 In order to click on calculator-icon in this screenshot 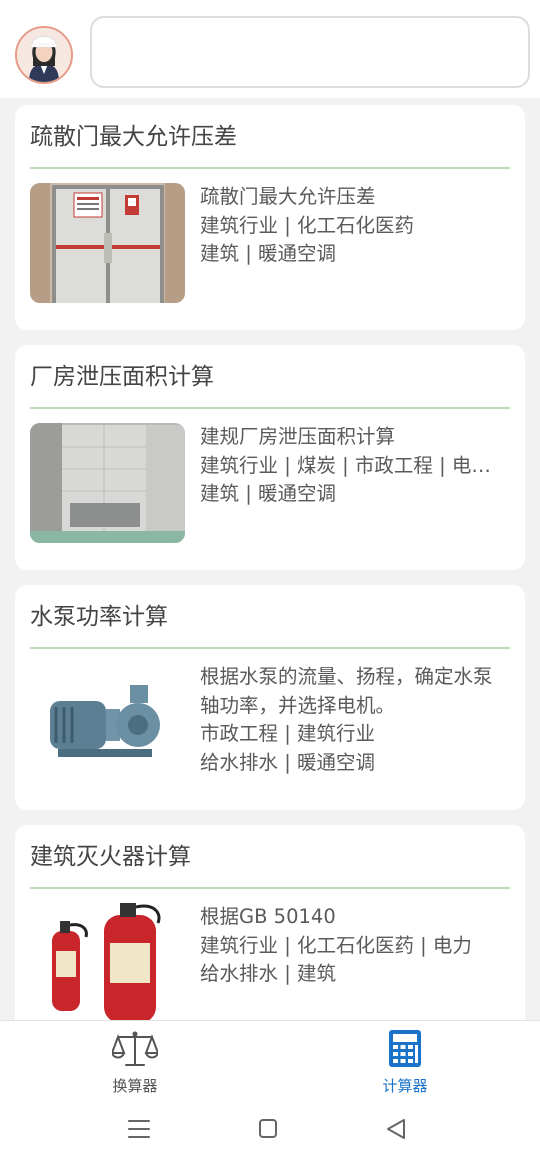, I will do `click(405, 1048)`.